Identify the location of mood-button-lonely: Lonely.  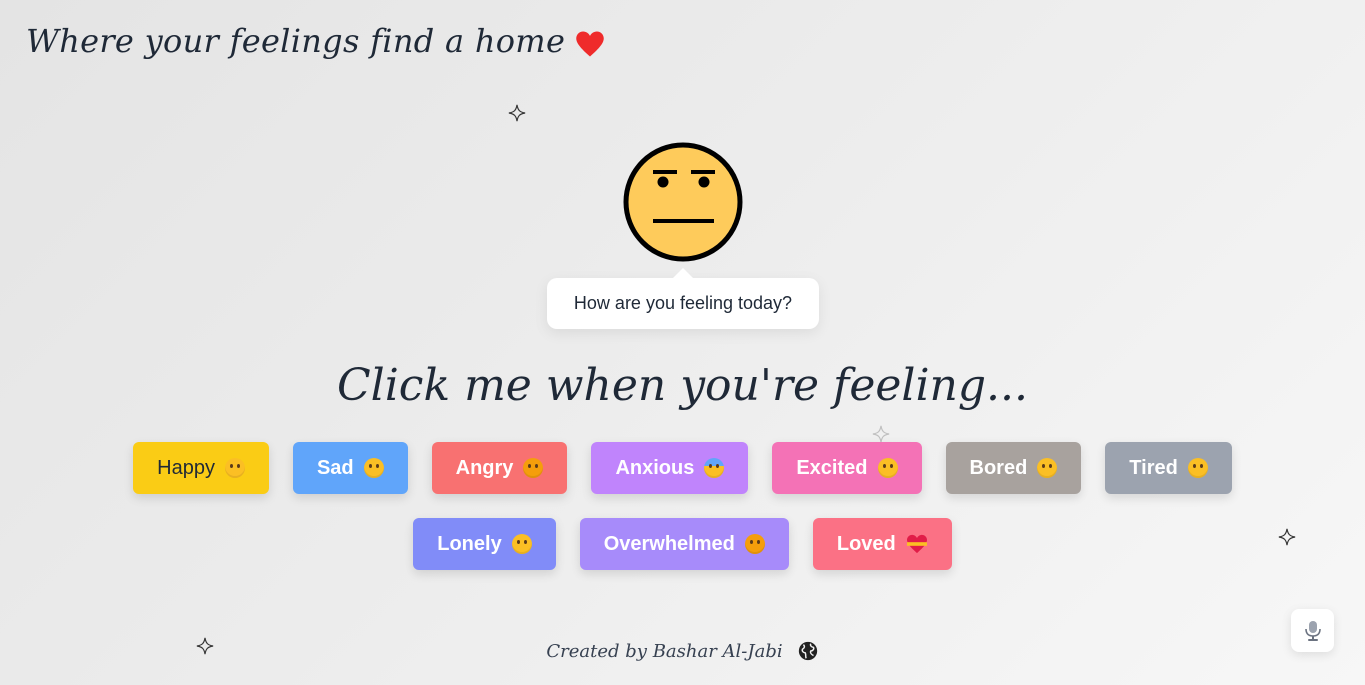
(484, 544).